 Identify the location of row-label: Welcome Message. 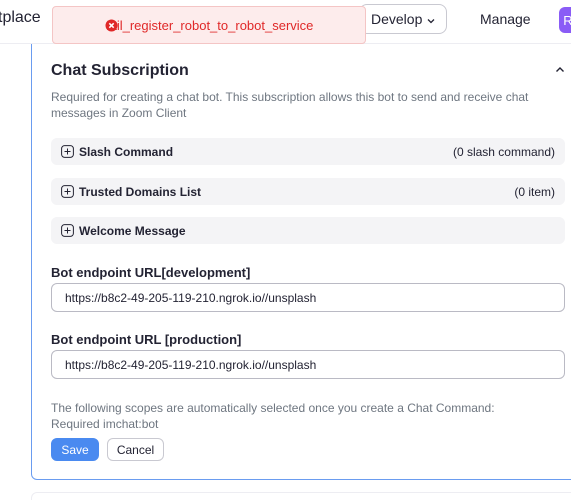
(132, 230).